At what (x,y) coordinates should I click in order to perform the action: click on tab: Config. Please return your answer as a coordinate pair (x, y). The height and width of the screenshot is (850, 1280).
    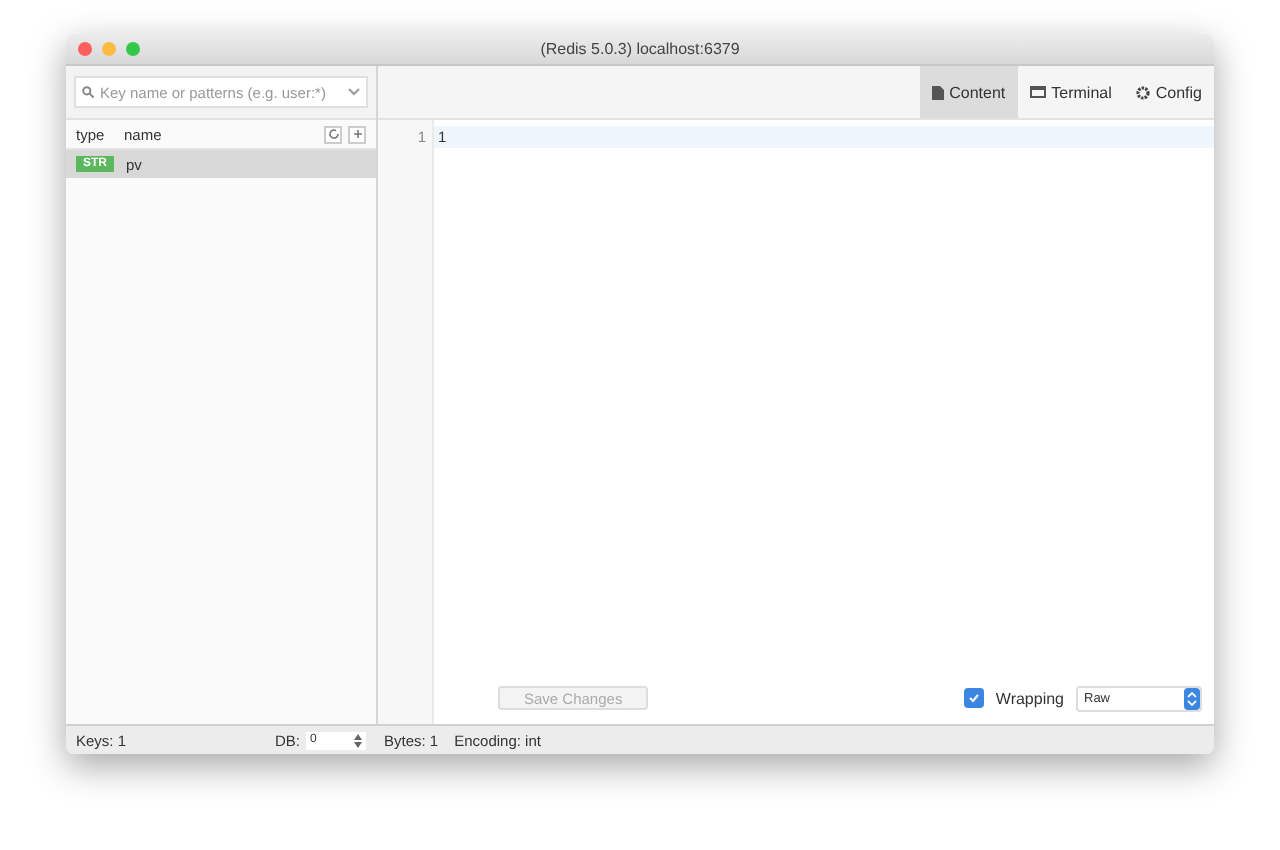
    Looking at the image, I should click on (1168, 92).